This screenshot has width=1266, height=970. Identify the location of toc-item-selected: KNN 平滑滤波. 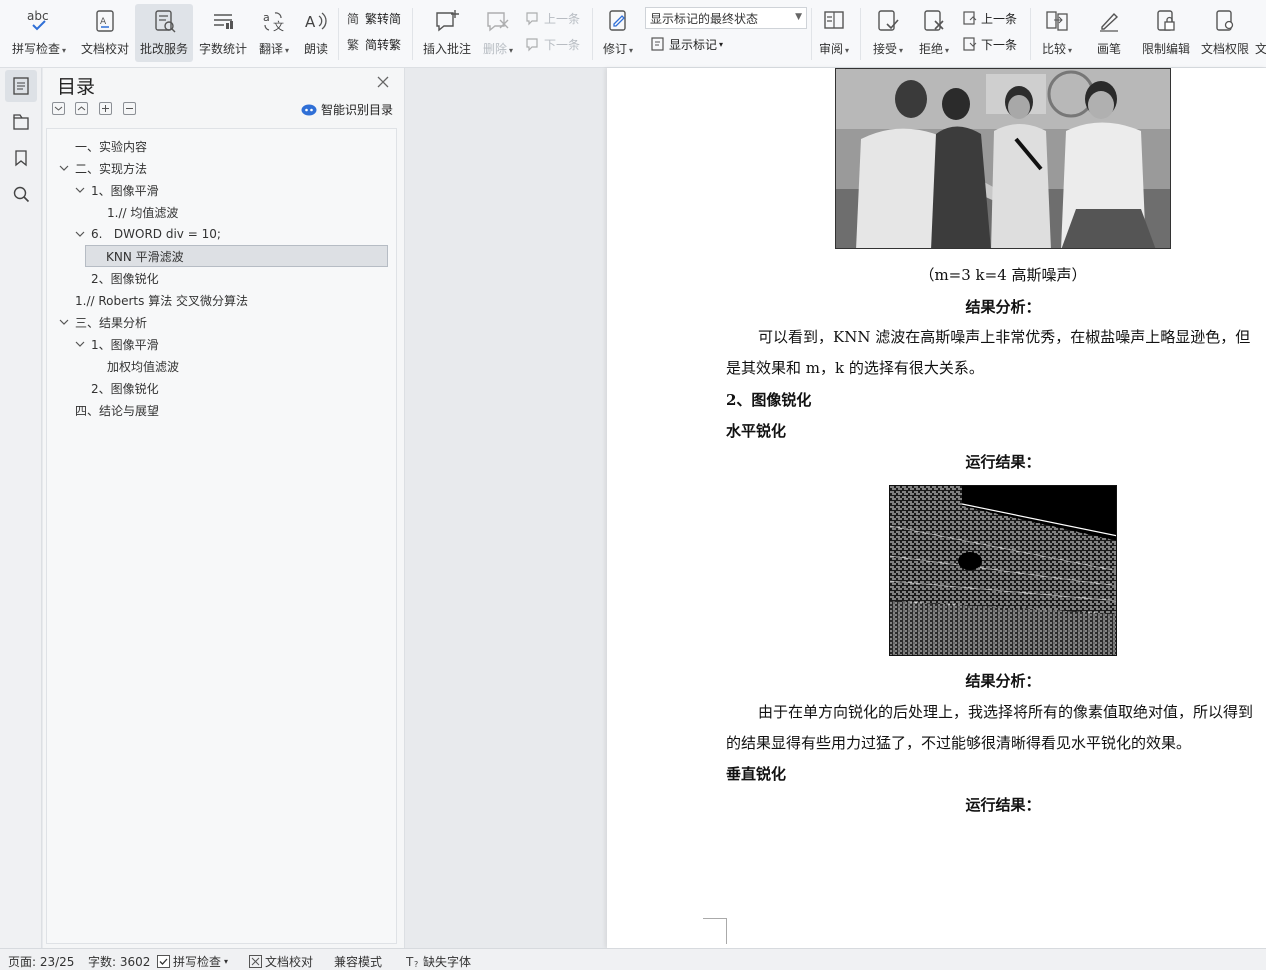
(236, 256).